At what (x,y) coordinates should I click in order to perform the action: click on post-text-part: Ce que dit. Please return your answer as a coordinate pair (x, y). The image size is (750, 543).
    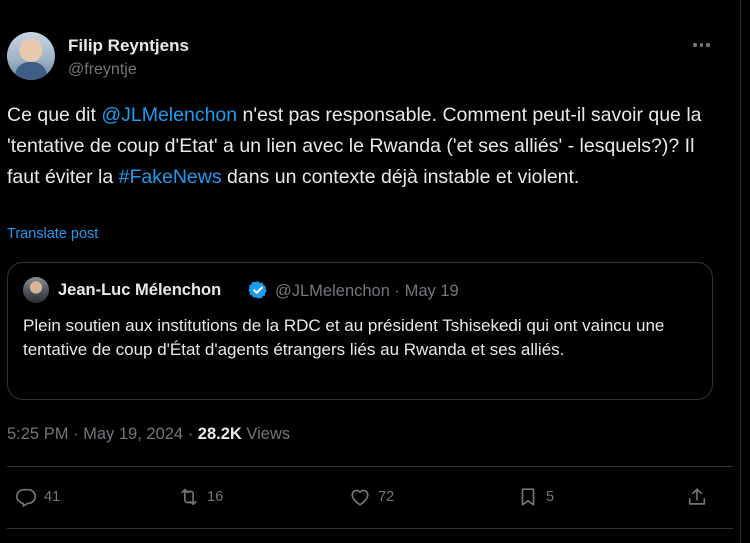
    Looking at the image, I should click on (54, 115).